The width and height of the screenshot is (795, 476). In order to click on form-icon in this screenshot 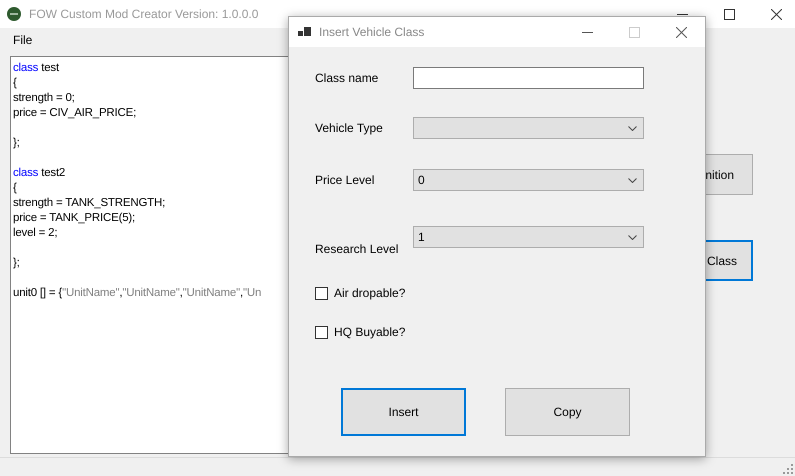, I will do `click(304, 32)`.